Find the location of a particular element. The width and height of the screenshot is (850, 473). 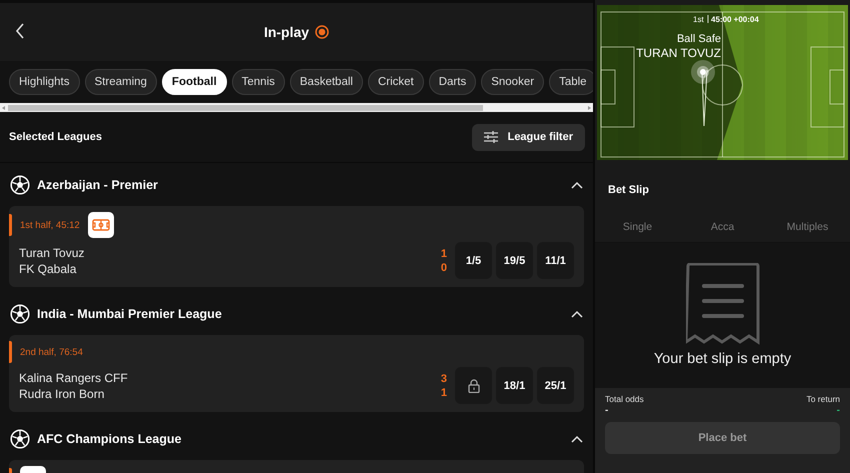

sport-tab: Darts is located at coordinates (452, 82).